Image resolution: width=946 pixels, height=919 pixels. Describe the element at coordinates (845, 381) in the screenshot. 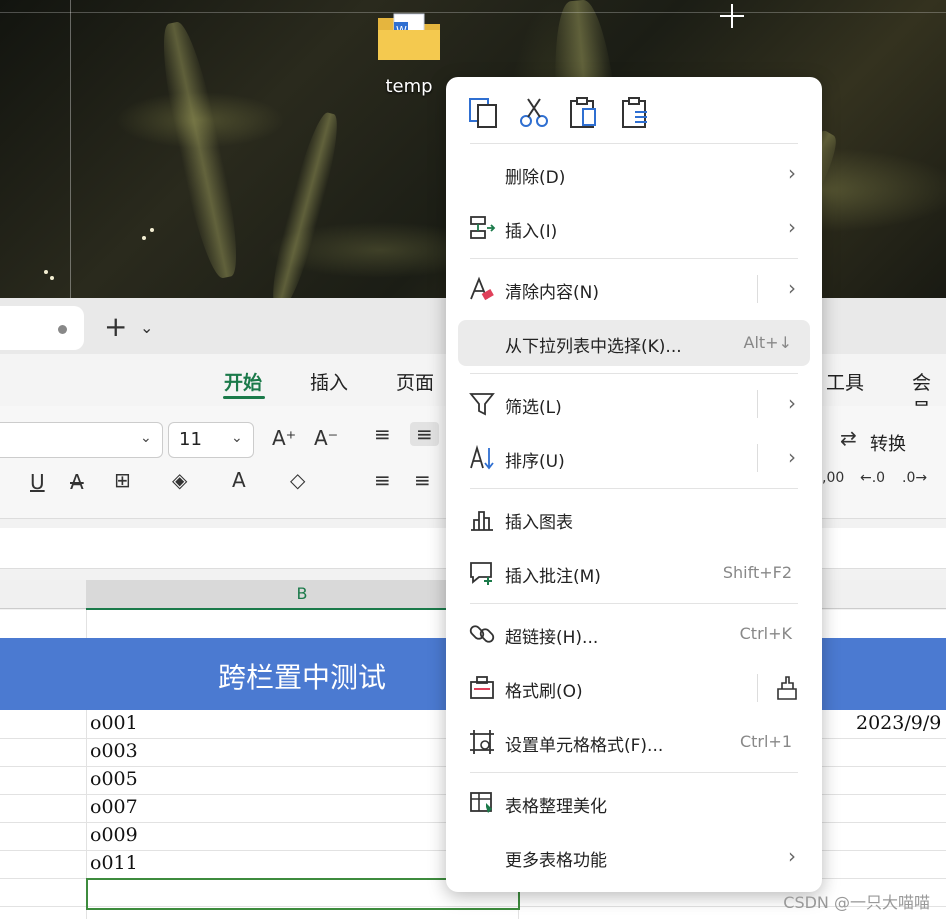

I see `tab-tools: 工具` at that location.